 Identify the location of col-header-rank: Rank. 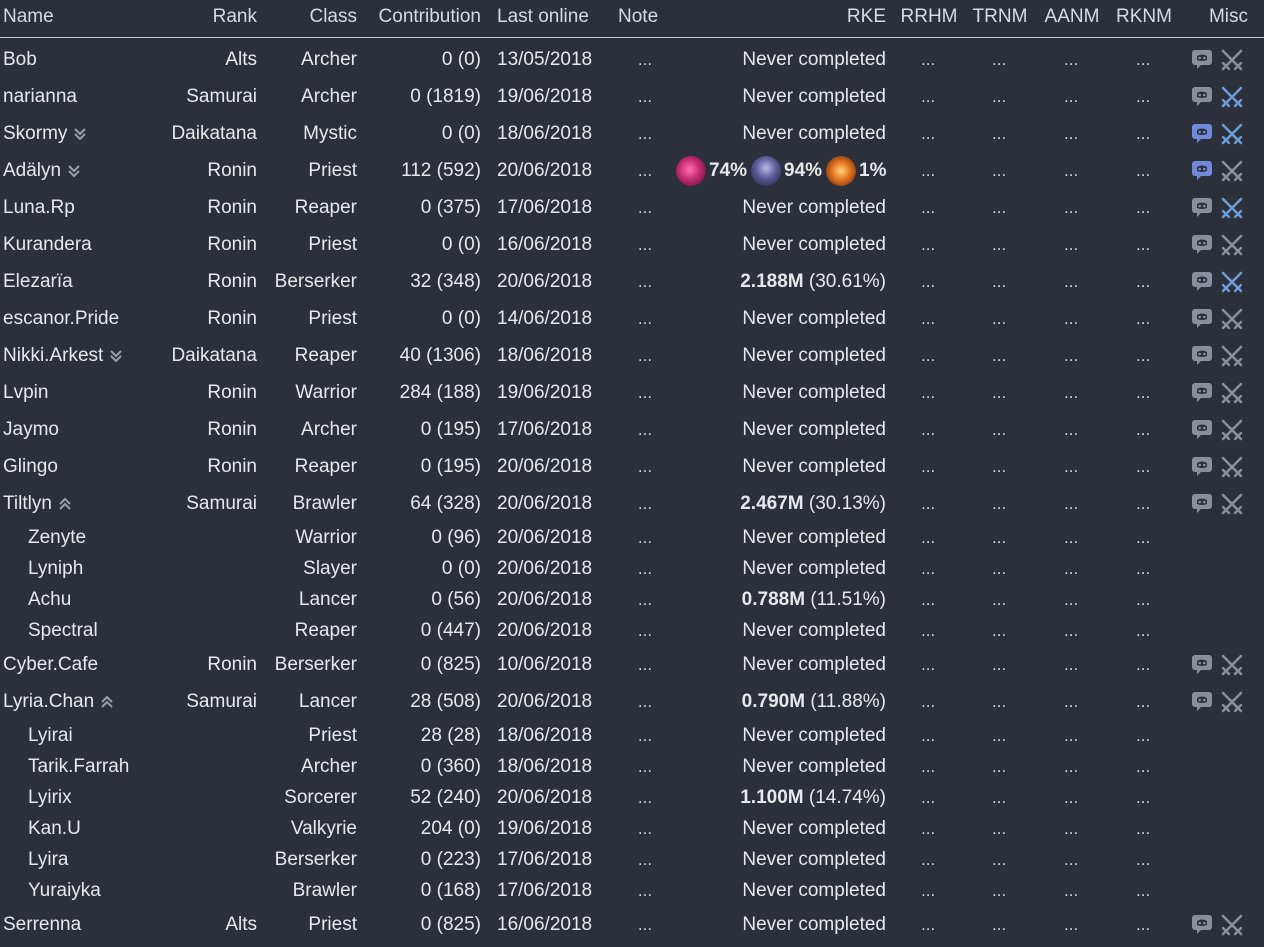
(235, 17).